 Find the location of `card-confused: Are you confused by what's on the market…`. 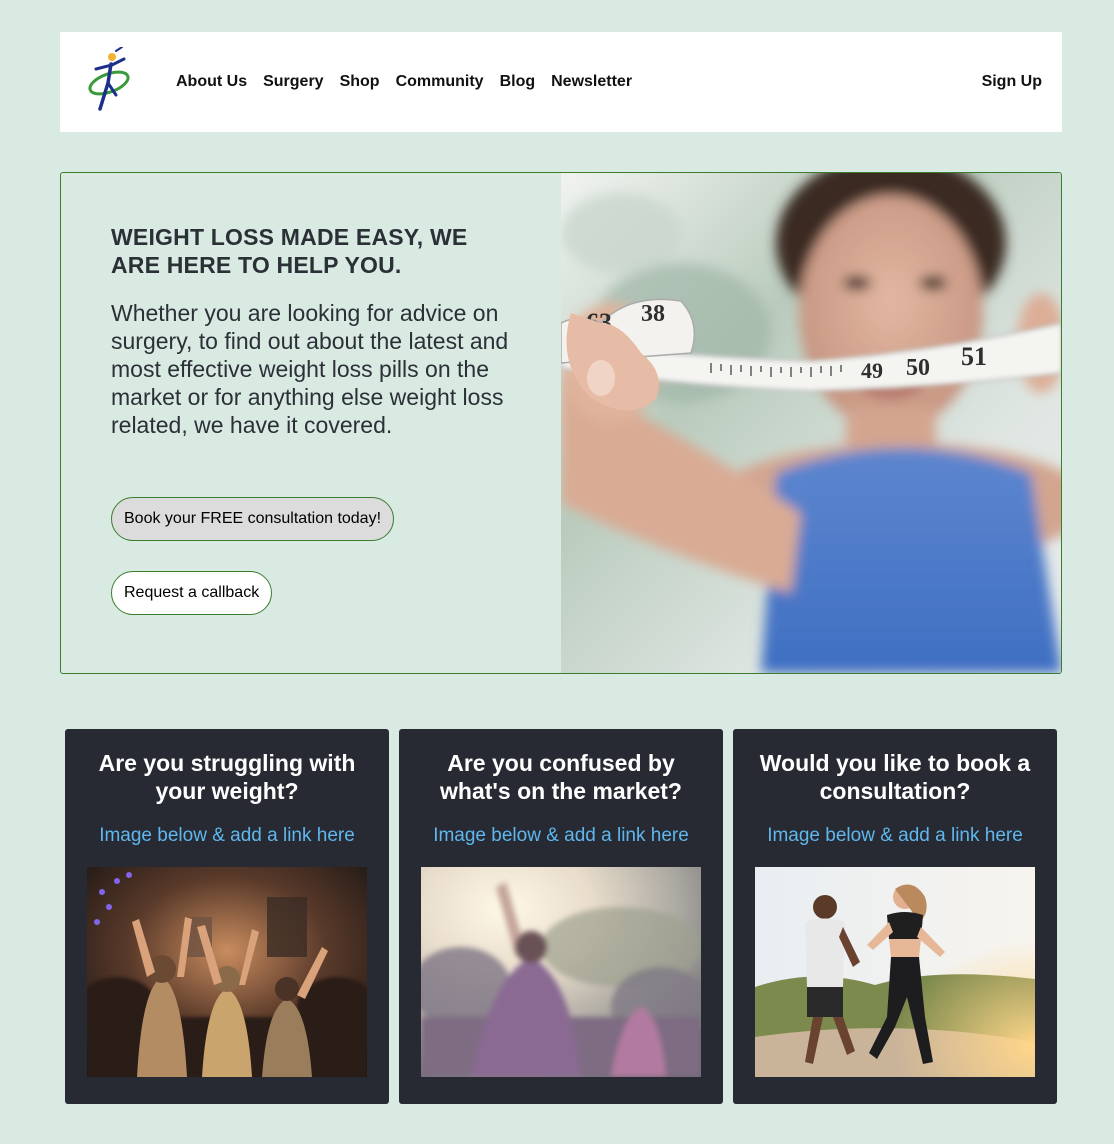

card-confused: Are you confused by what's on the market… is located at coordinates (561, 916).